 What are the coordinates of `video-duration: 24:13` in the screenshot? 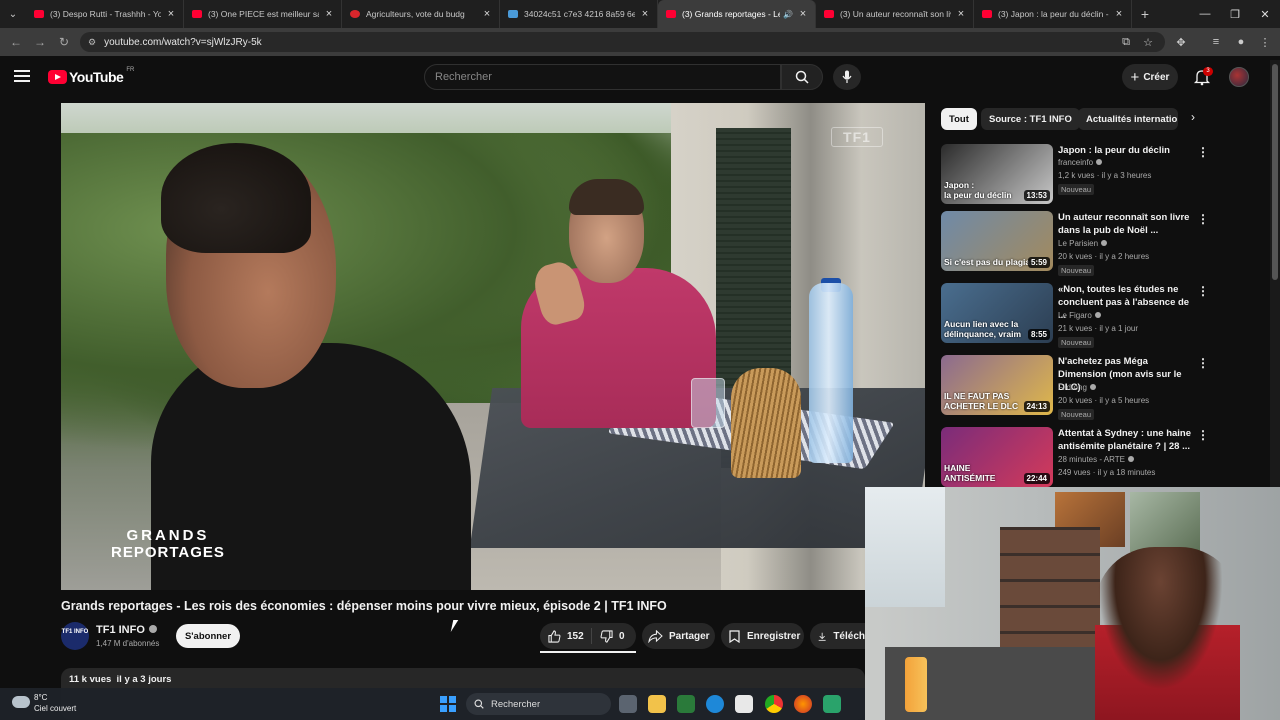 It's located at (1036, 406).